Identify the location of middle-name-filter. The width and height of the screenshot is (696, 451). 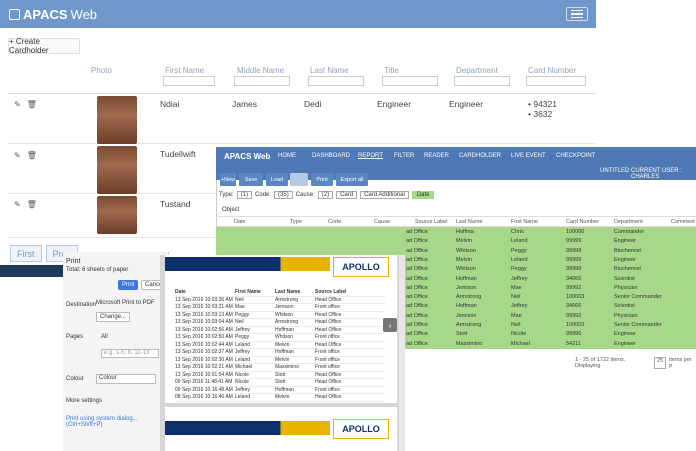
(262, 81).